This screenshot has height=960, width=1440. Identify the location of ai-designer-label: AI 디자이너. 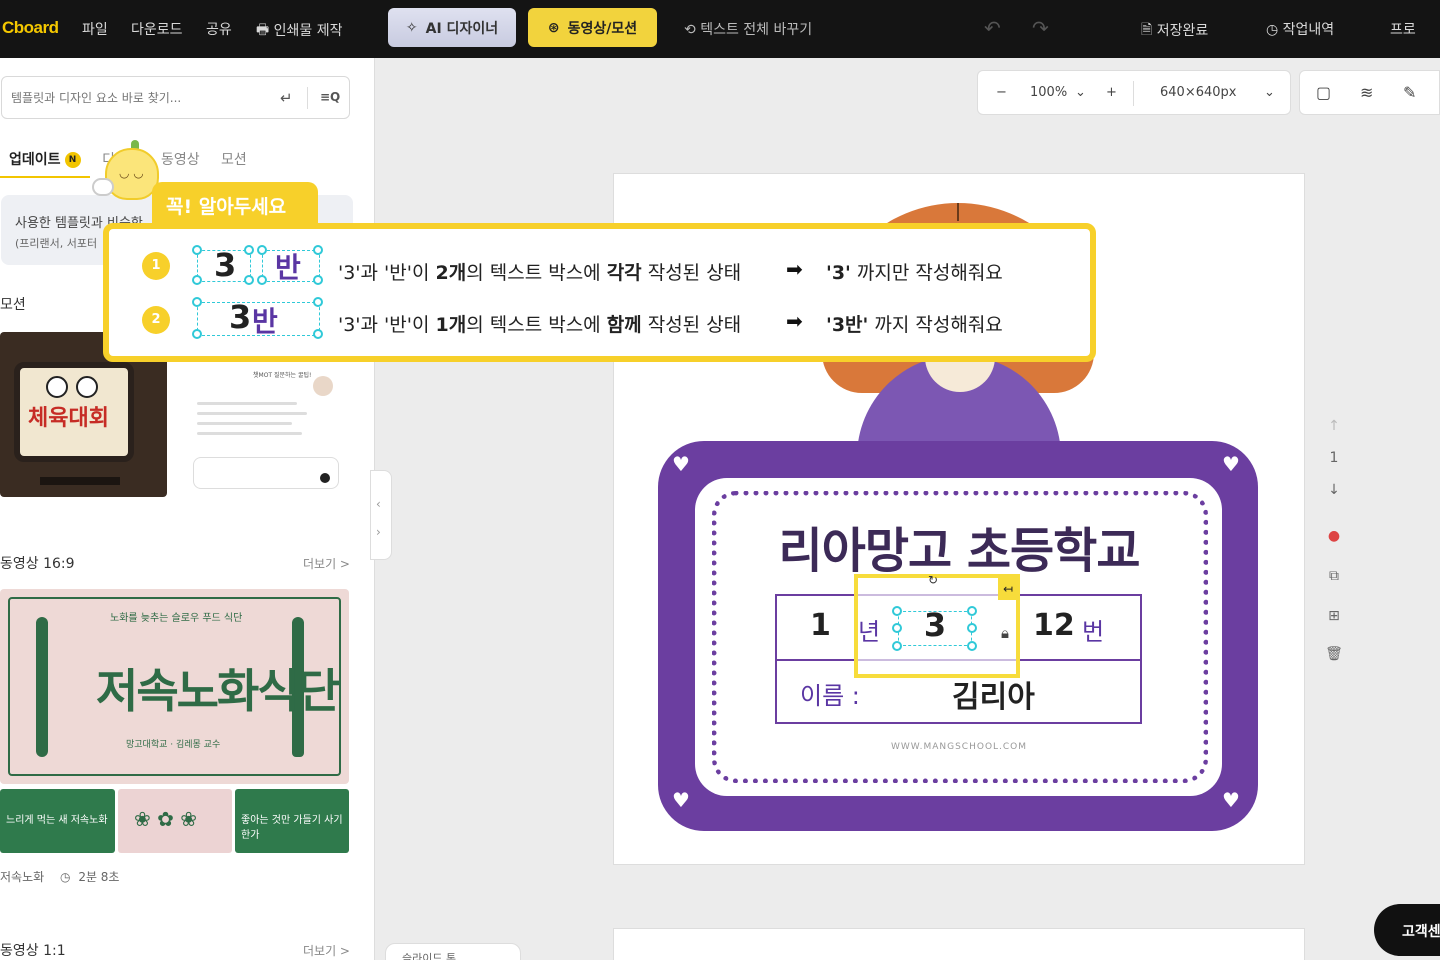
(462, 28).